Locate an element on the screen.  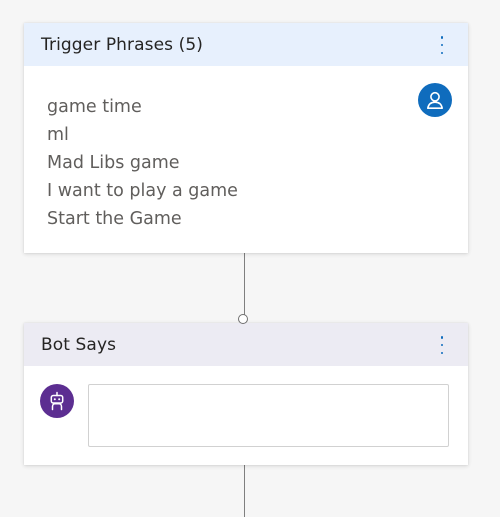
trigger-phrase: Mad Libs game is located at coordinates (113, 163).